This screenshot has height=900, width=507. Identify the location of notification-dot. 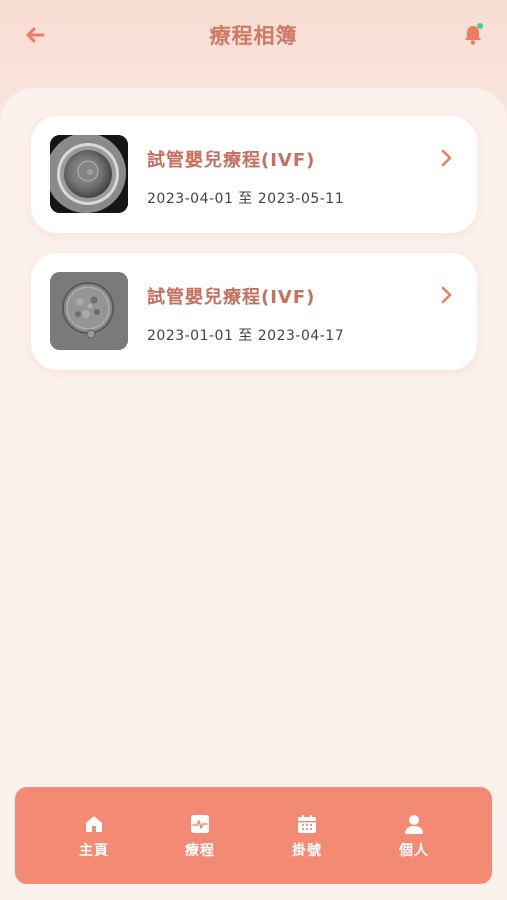
(480, 26).